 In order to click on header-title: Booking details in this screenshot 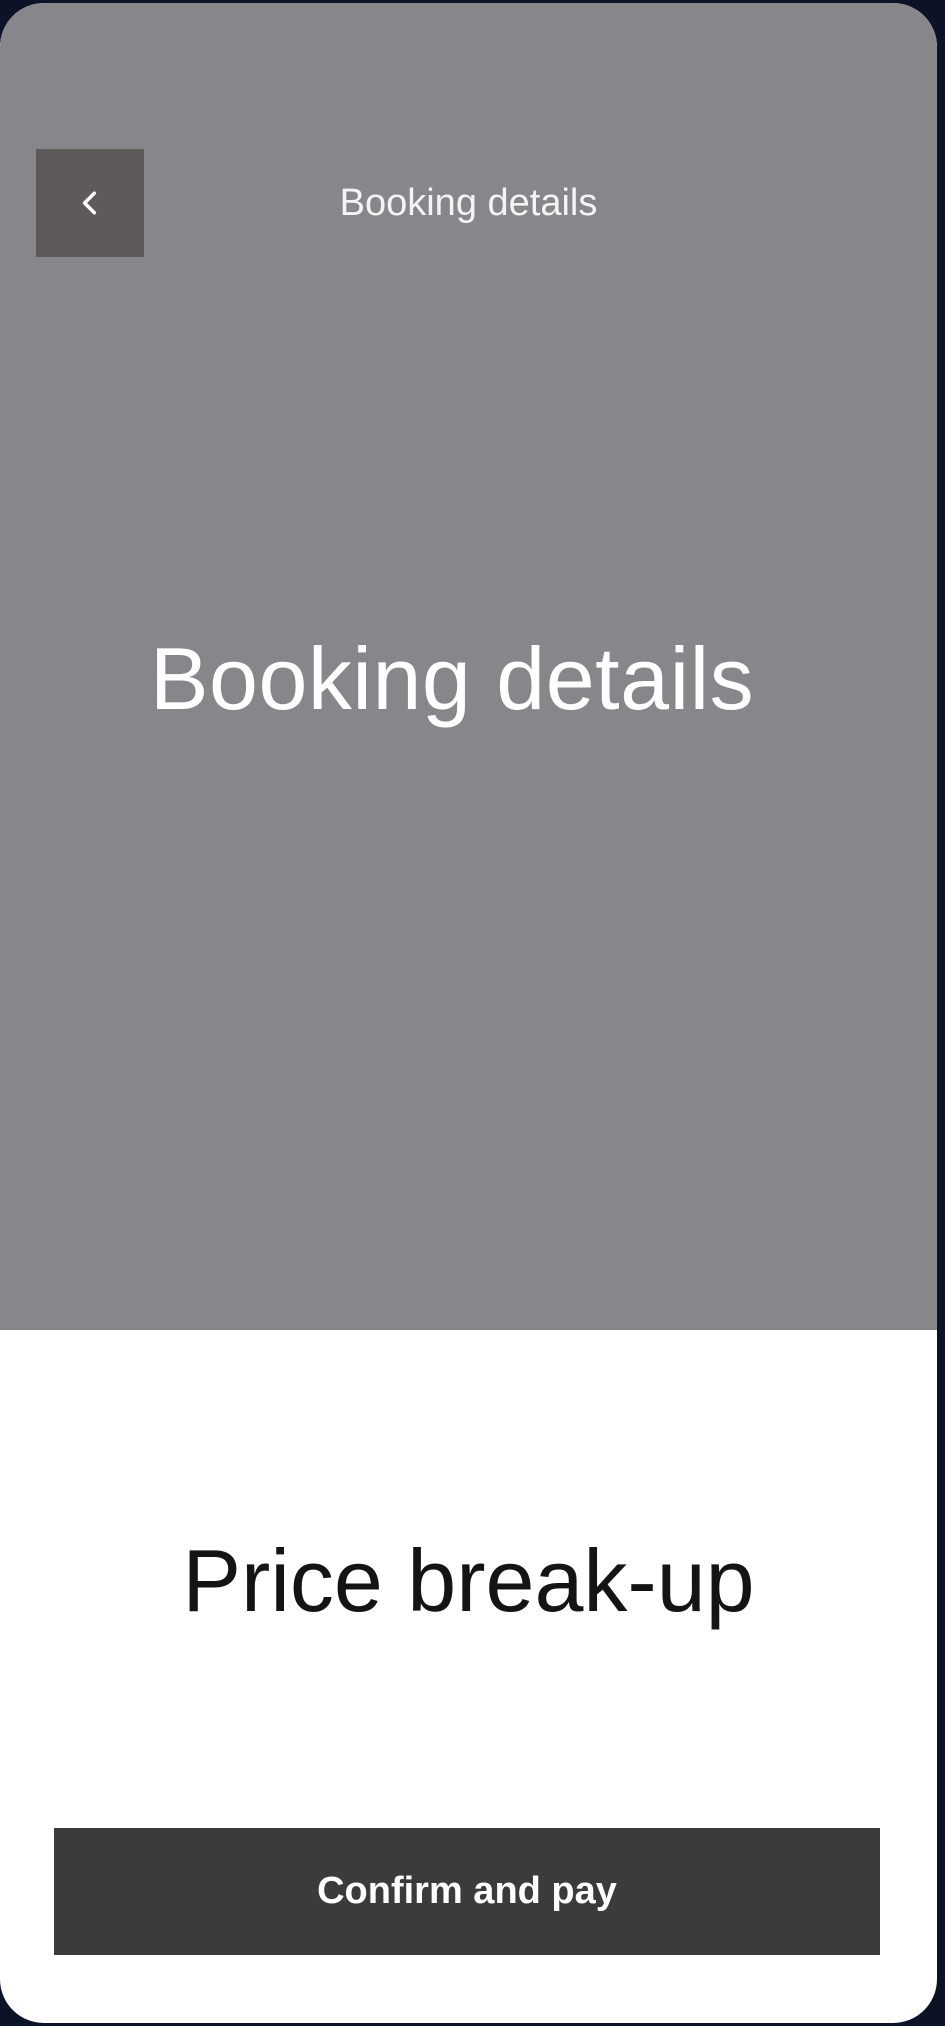, I will do `click(468, 203)`.